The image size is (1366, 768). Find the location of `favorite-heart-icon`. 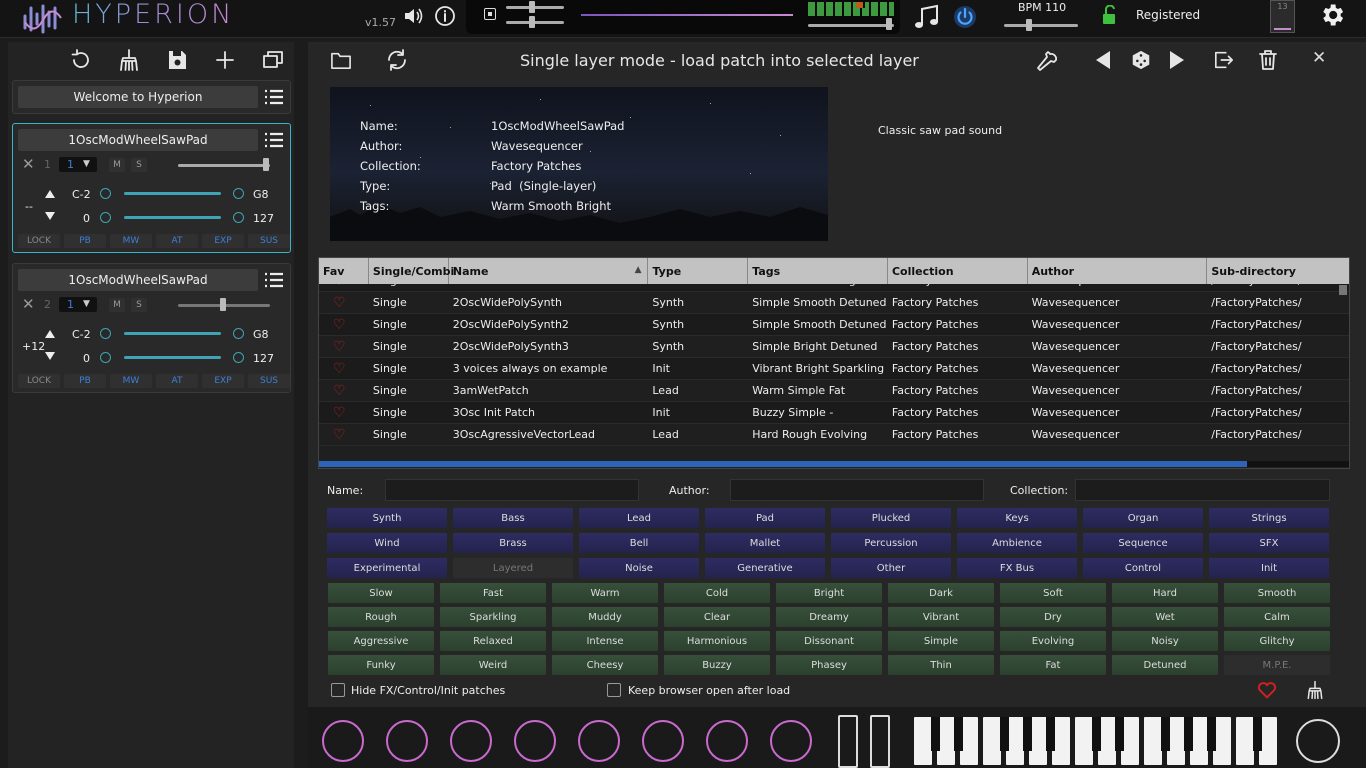

favorite-heart-icon is located at coordinates (1267, 690).